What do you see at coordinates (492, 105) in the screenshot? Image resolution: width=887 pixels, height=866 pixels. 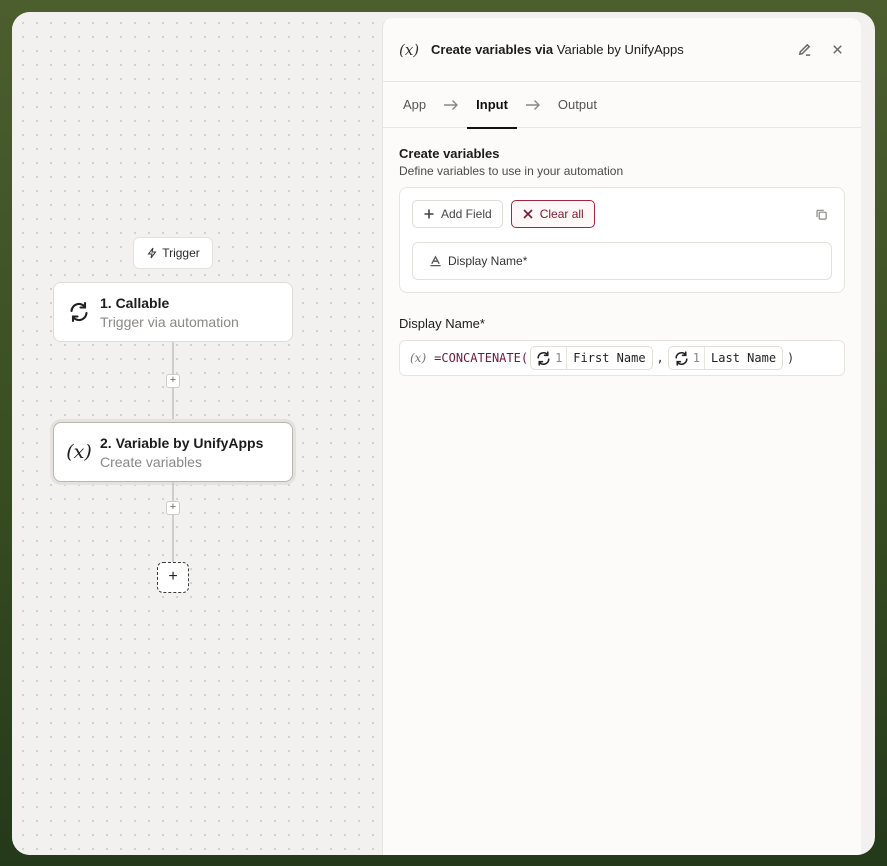 I see `tab-input: Input` at bounding box center [492, 105].